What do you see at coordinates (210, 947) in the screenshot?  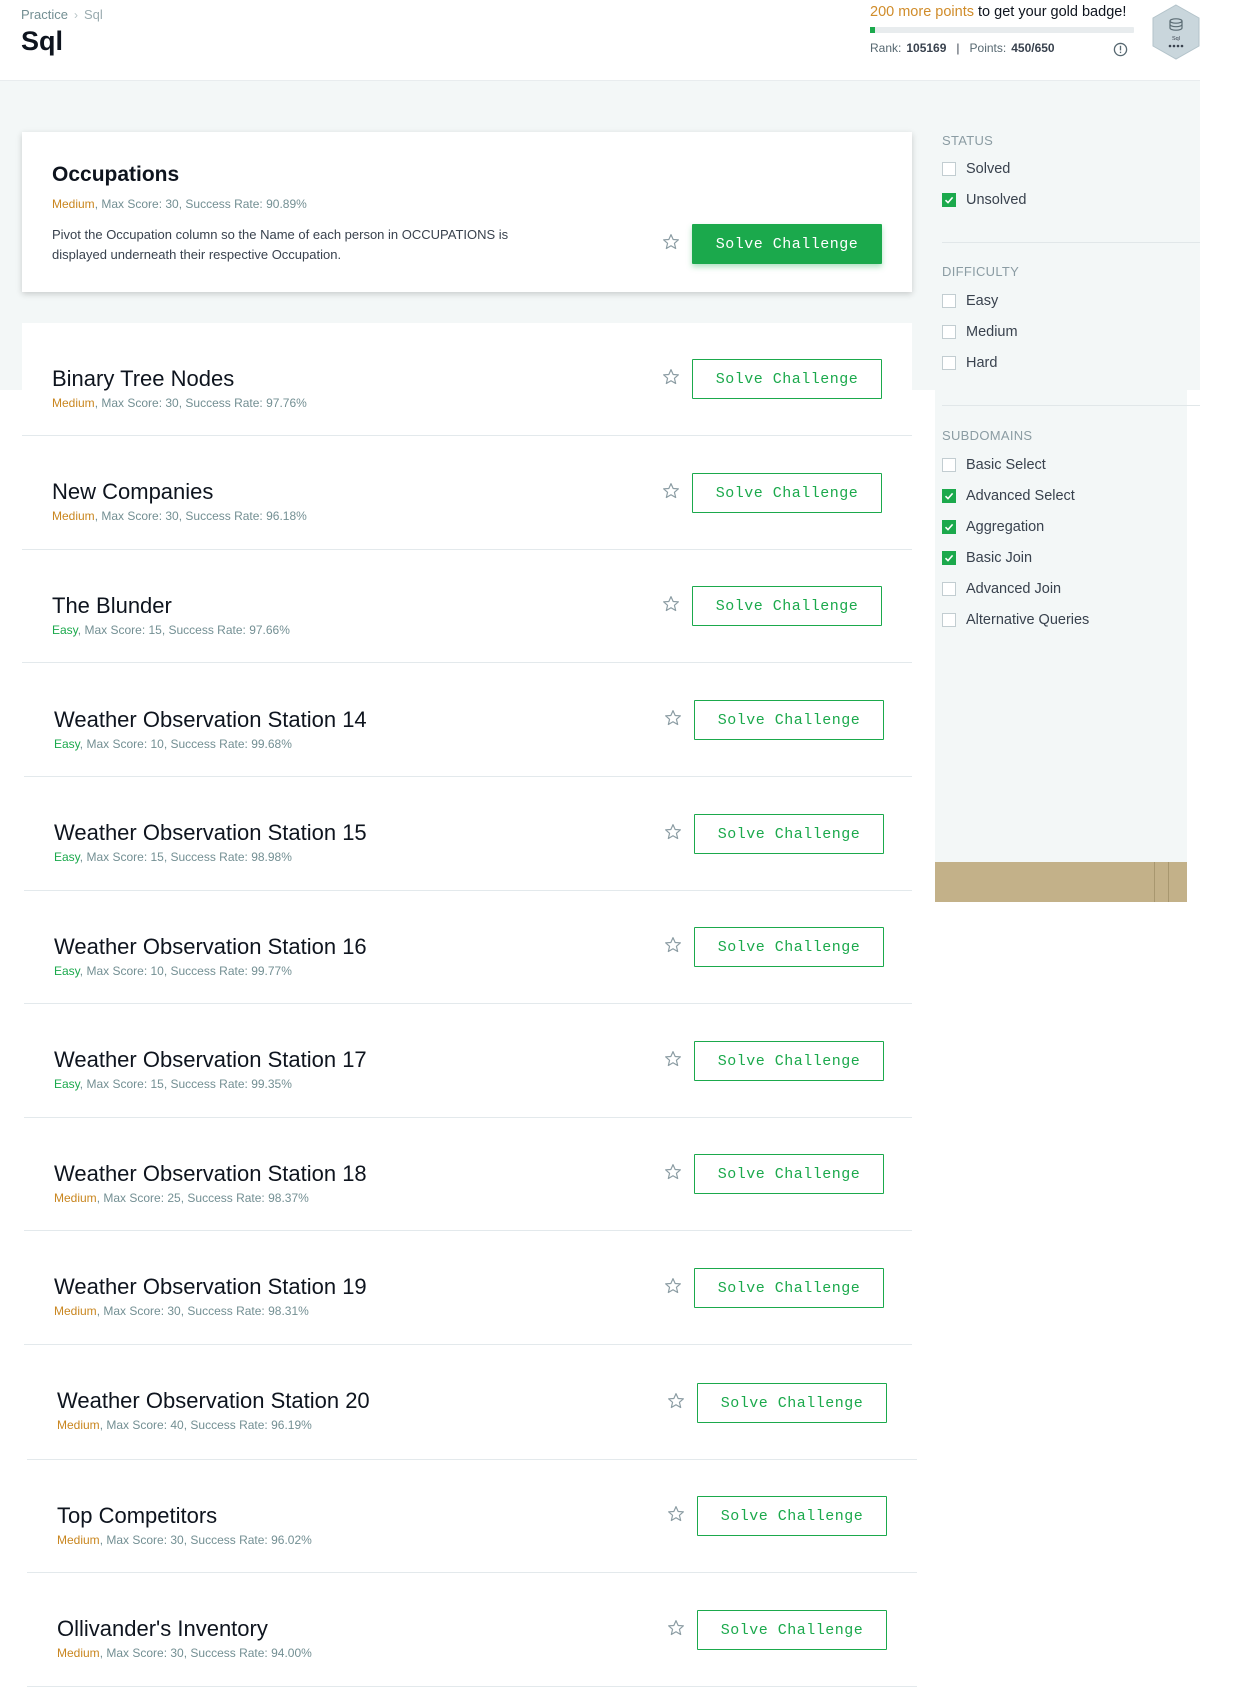 I see `challenge-title: Weather Observation Station 16` at bounding box center [210, 947].